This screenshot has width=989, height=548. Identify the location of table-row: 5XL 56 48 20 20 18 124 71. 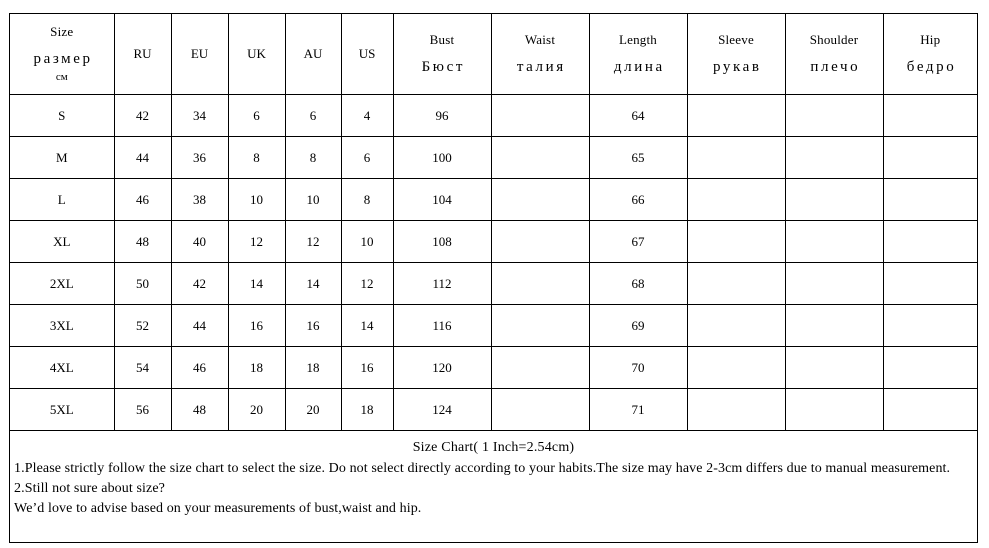
(493, 409).